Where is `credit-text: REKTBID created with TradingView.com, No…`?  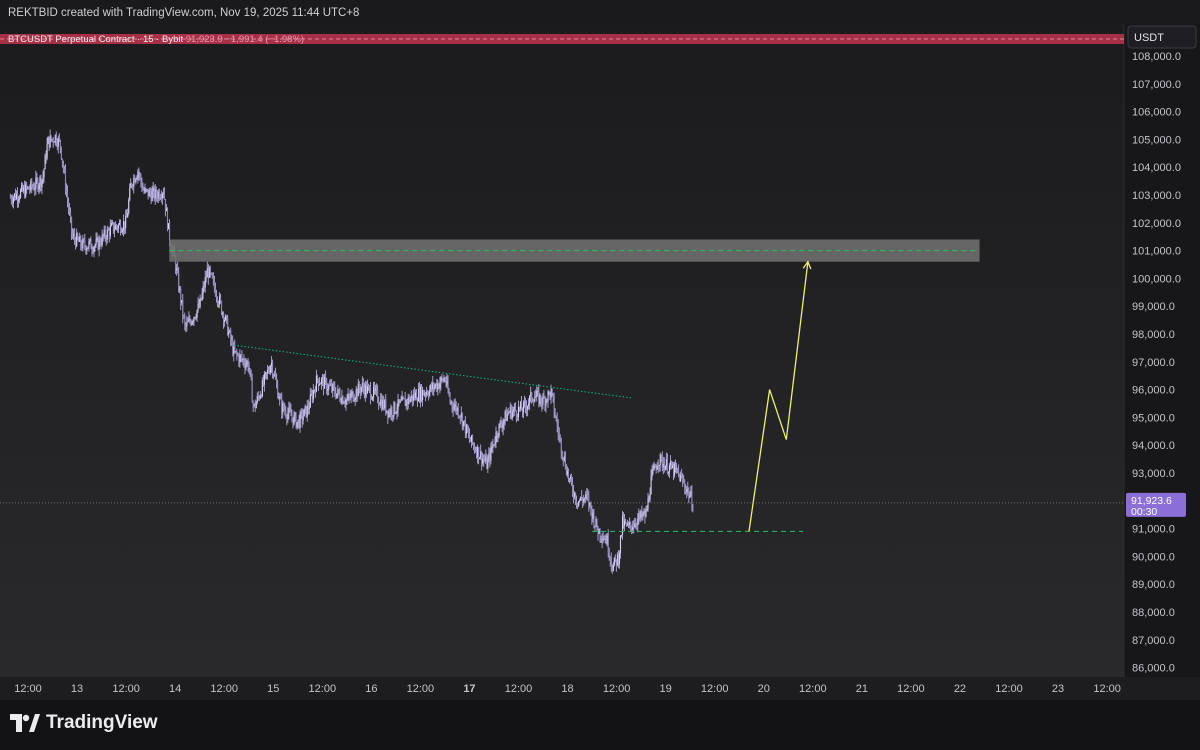
credit-text: REKTBID created with TradingView.com, No… is located at coordinates (184, 13).